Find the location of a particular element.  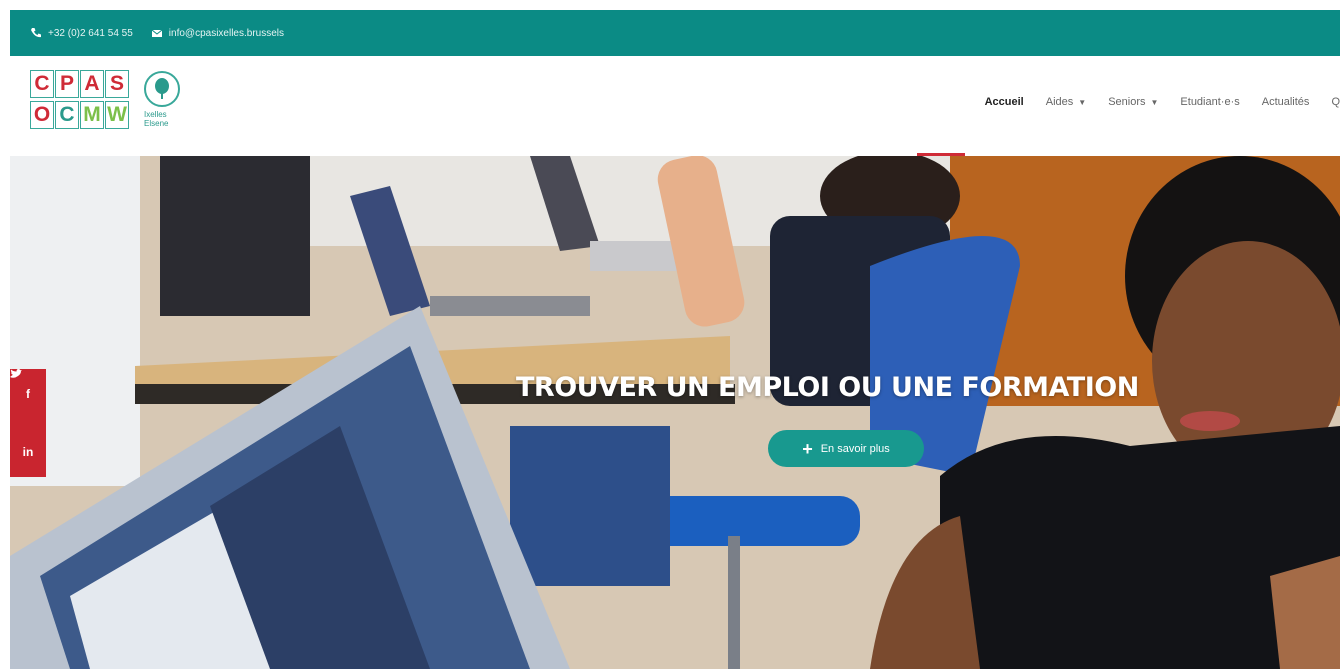

linkedin-icon: in is located at coordinates (28, 452).